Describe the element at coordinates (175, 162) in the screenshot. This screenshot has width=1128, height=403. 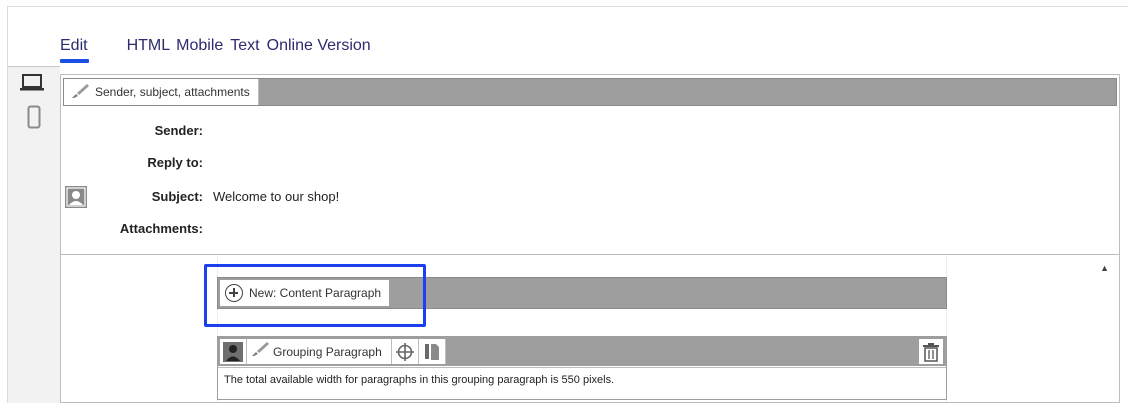
I see `reply-to-label: Reply to:` at that location.